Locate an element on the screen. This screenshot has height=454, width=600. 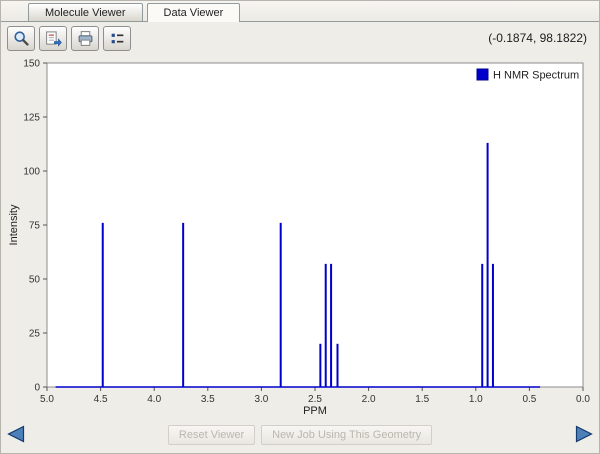
print-icon is located at coordinates (85, 38).